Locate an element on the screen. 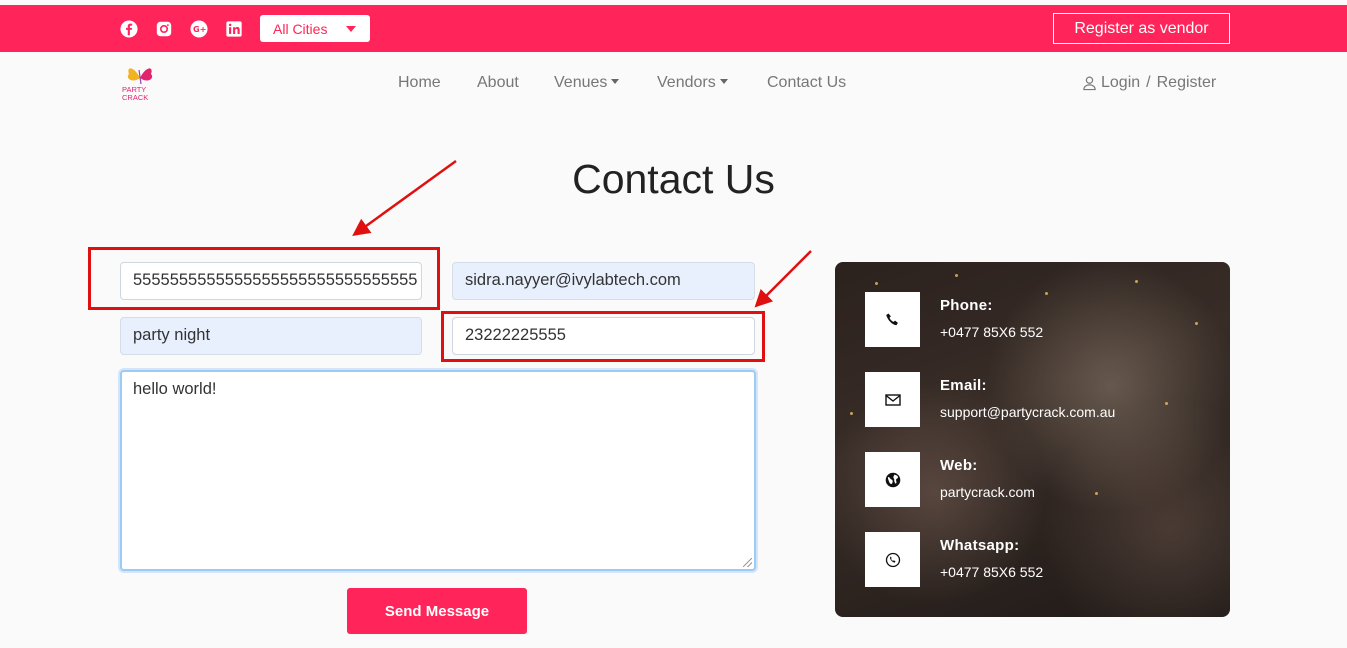 This screenshot has width=1347, height=648. logo-text: PARTY CRACK is located at coordinates (135, 94).